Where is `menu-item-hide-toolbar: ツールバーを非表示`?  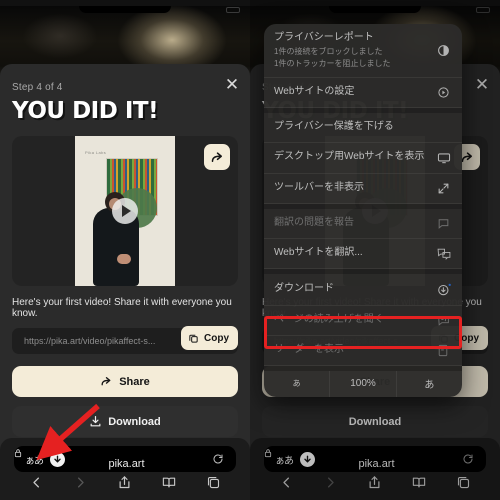
menu-item-hide-toolbar: ツールバーを非表示 is located at coordinates (363, 189).